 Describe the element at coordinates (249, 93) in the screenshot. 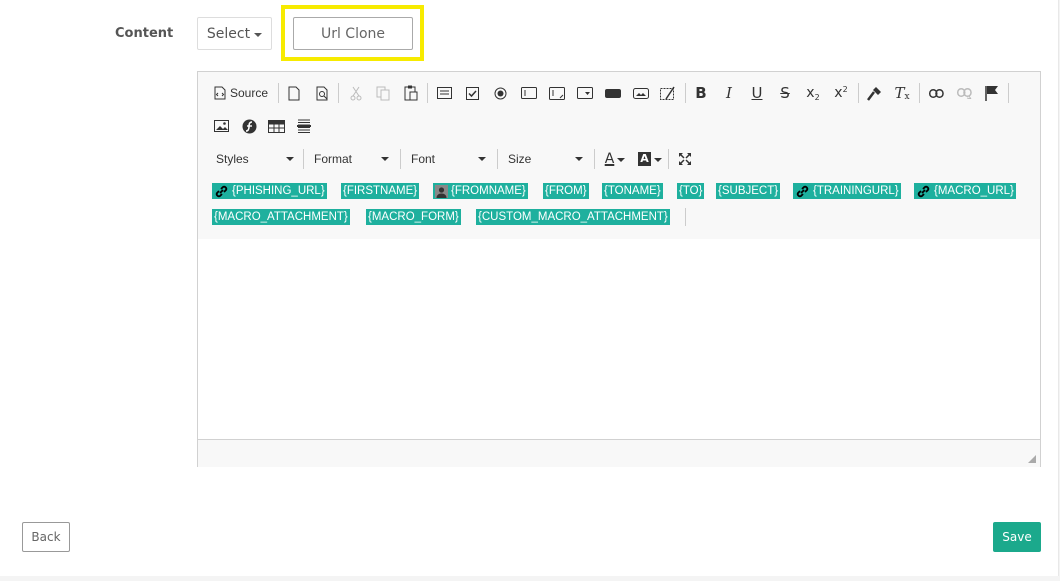

I see `source-label: Source` at that location.